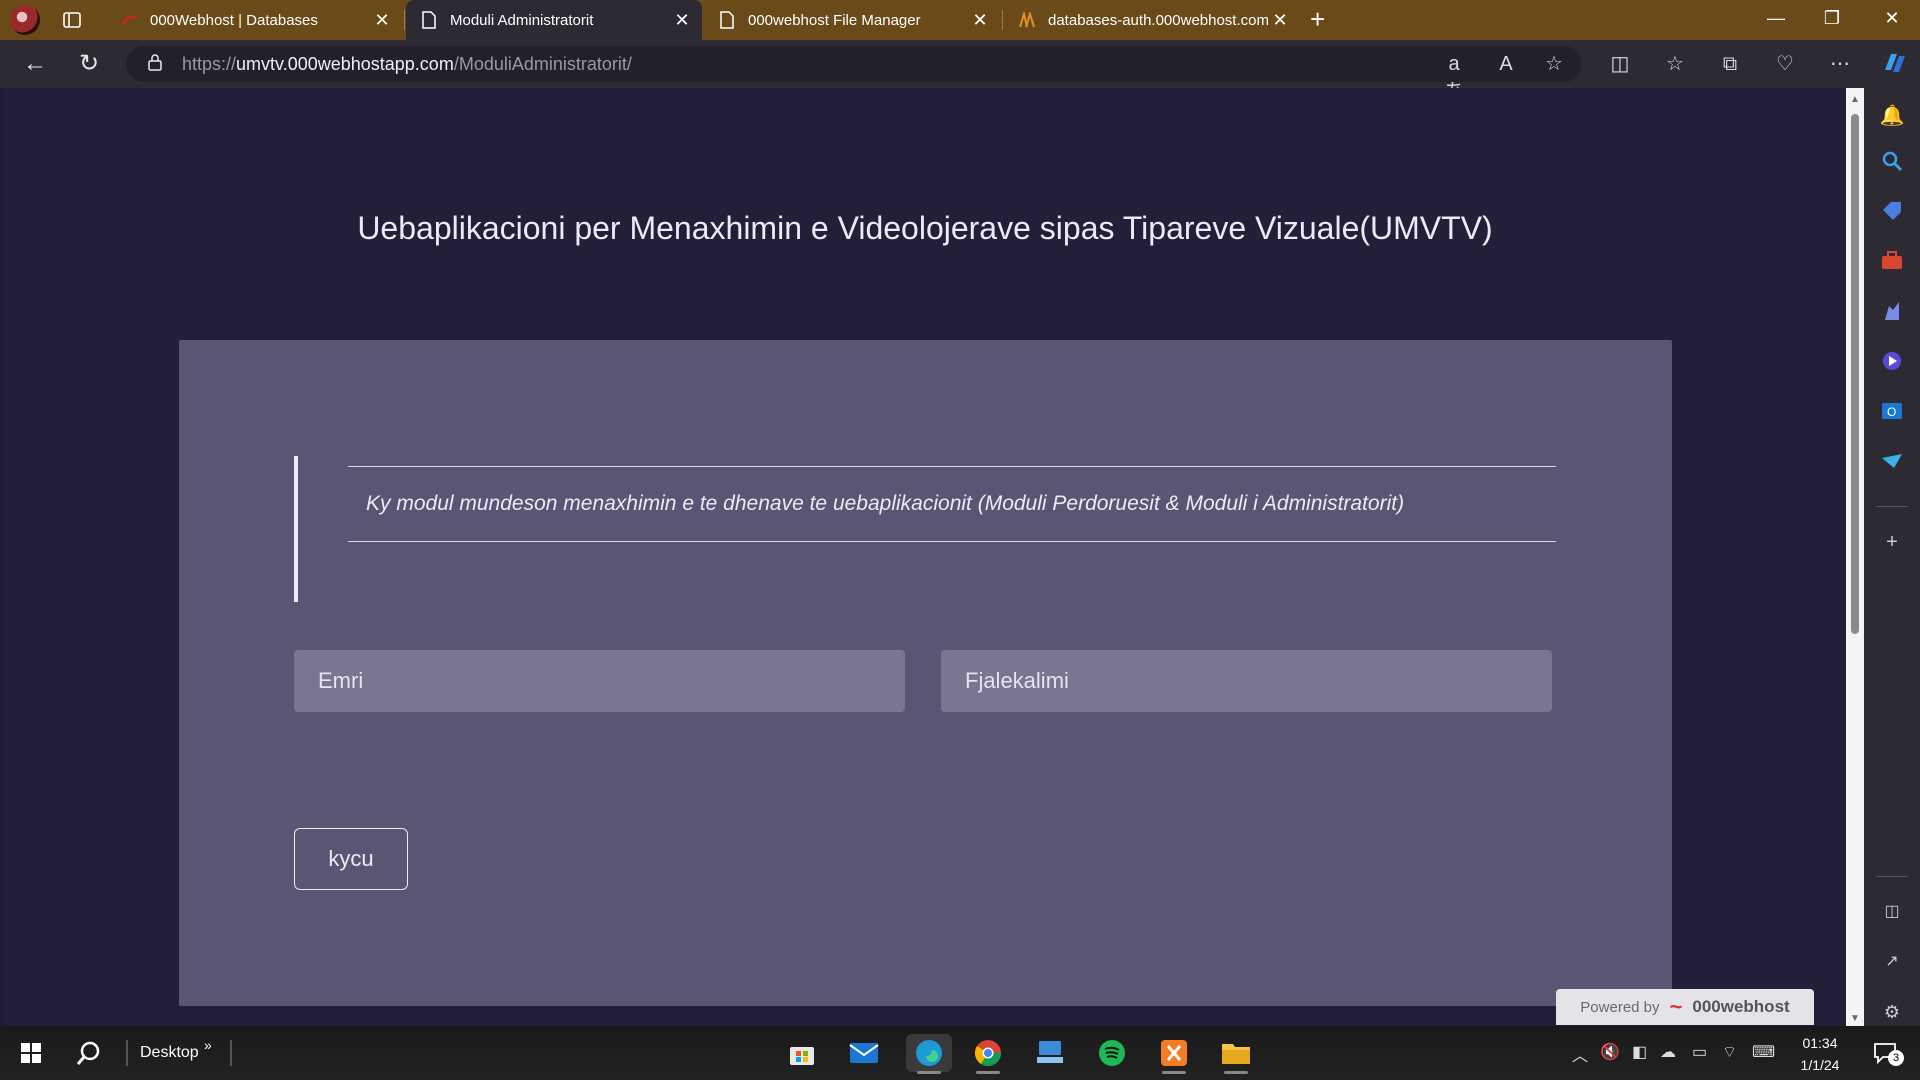  What do you see at coordinates (169, 1053) in the screenshot?
I see `desktop-toolbar: Desktop` at bounding box center [169, 1053].